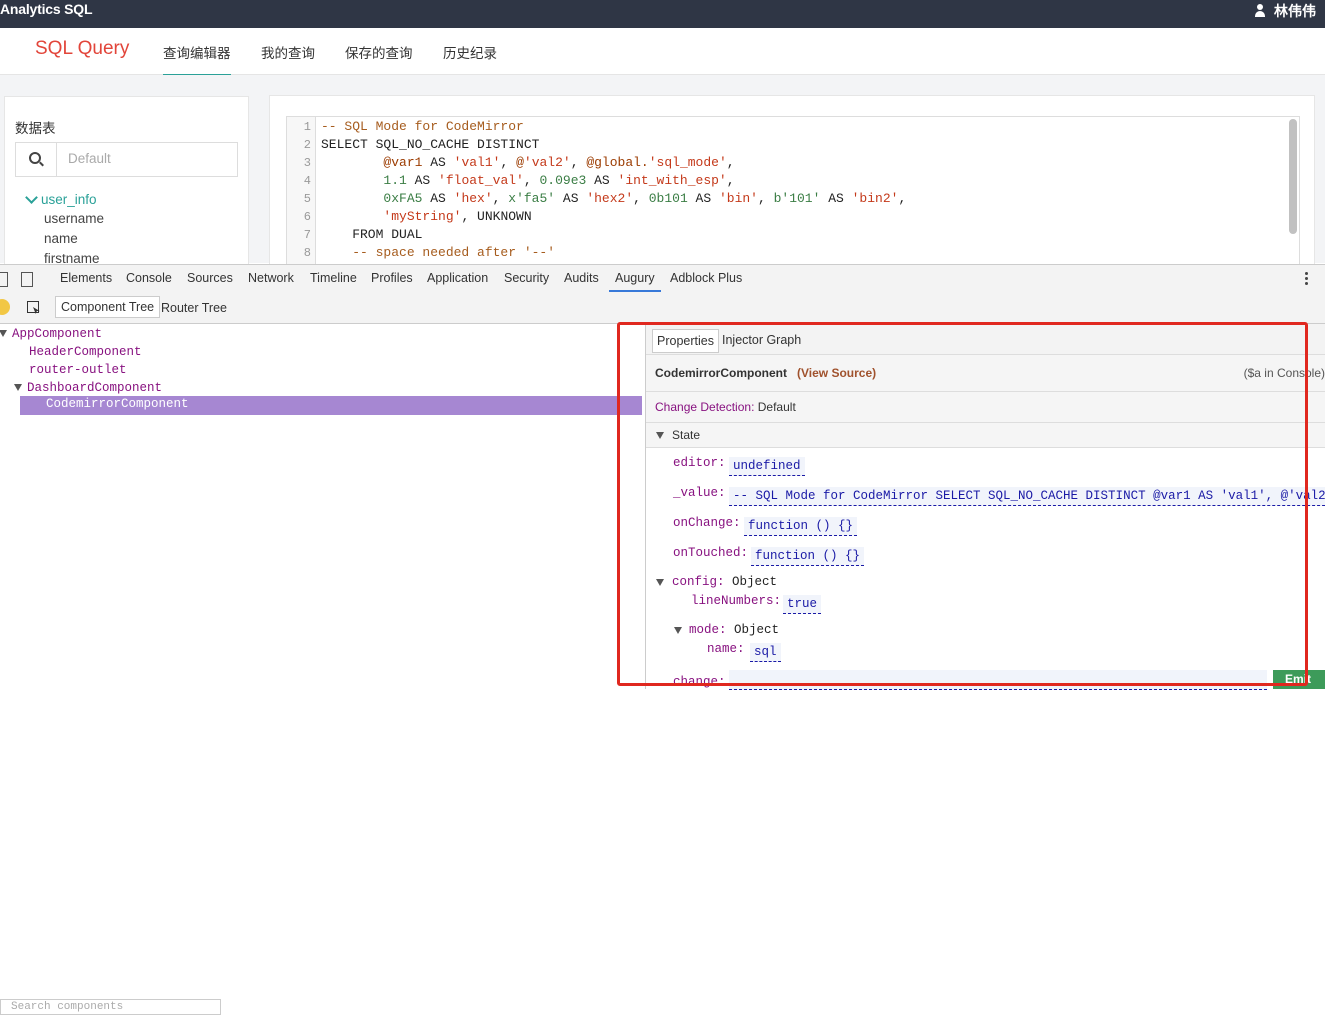  I want to click on code-token: 'hex2', so click(610, 198).